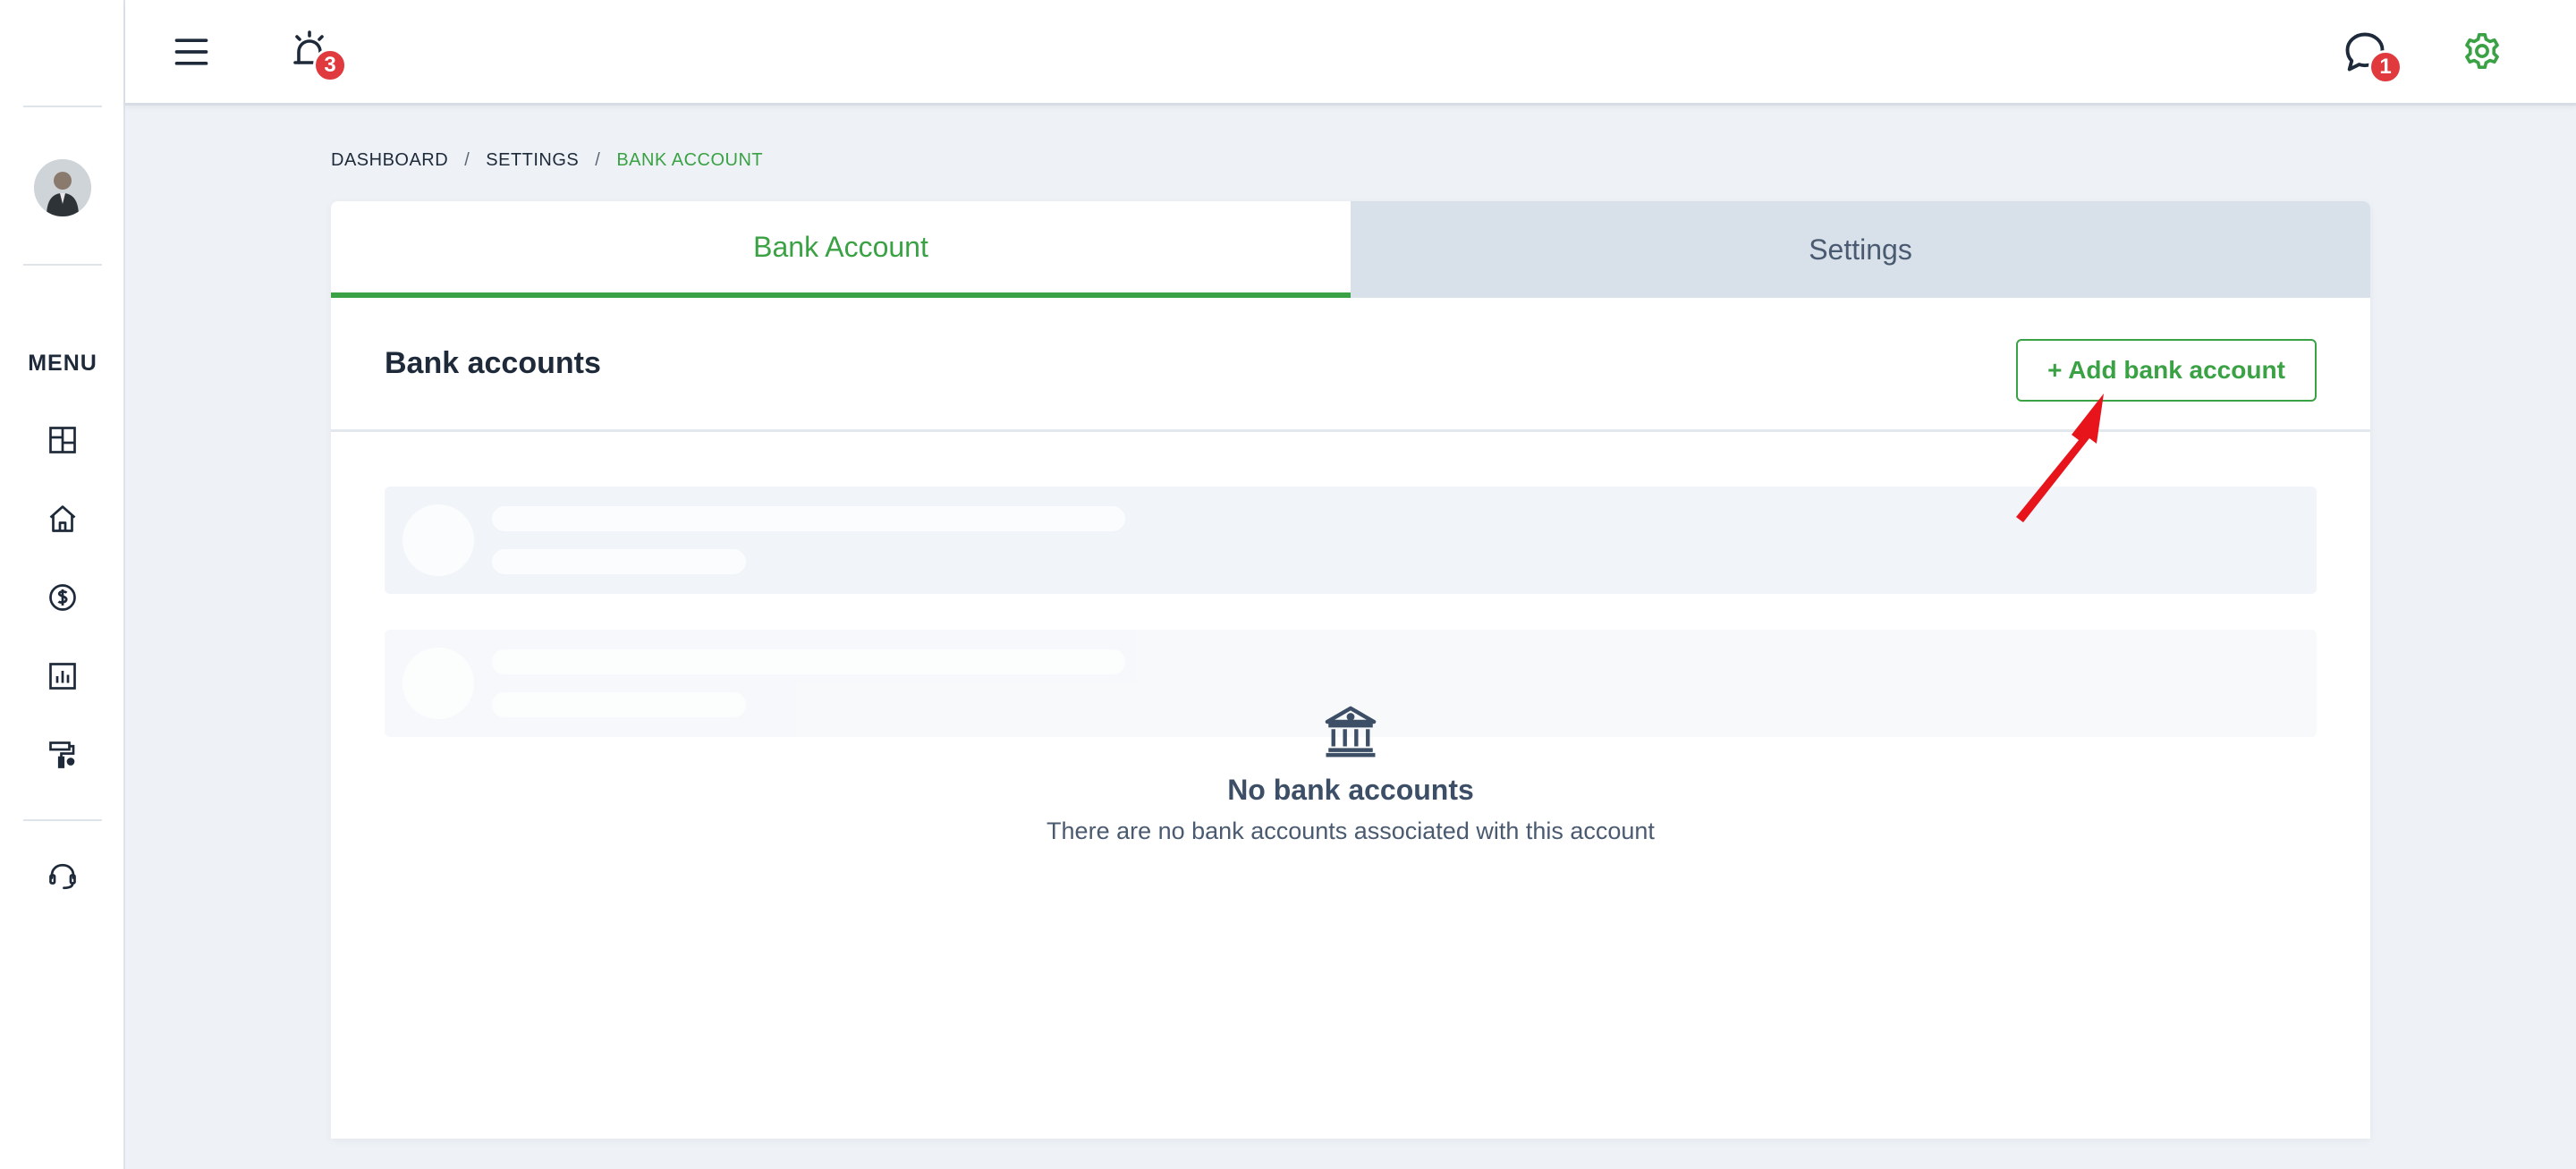 The image size is (2576, 1169). I want to click on messages-button: 1, so click(2371, 56).